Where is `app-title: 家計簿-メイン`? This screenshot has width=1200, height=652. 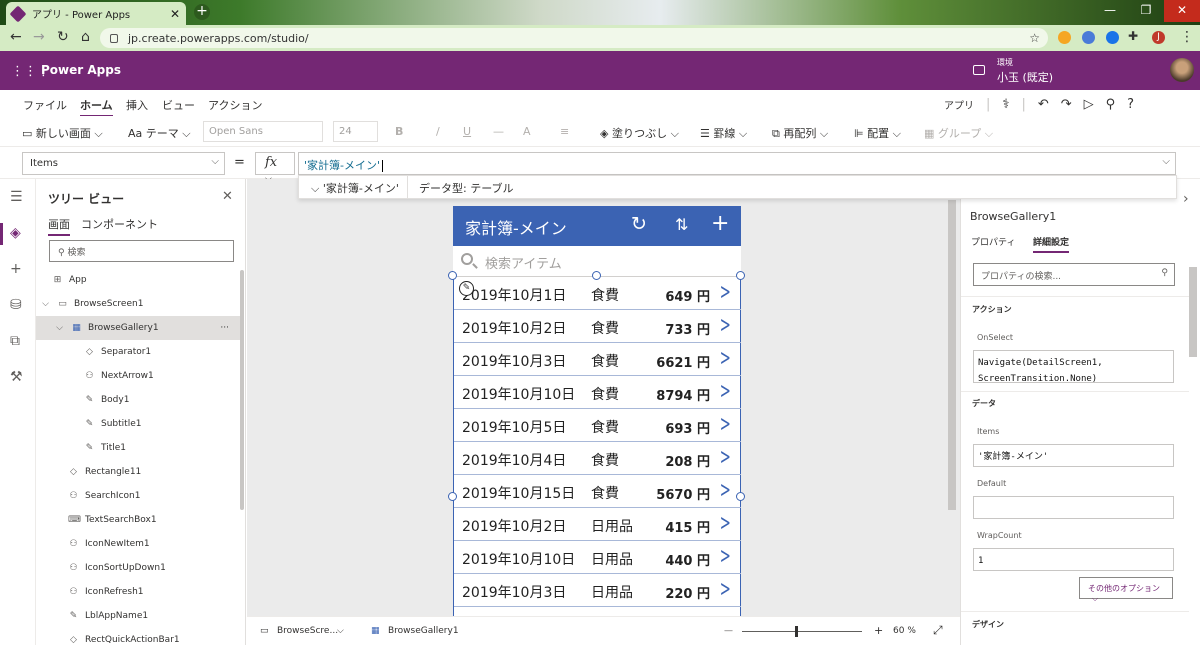
app-title: 家計簿-メイン is located at coordinates (516, 227).